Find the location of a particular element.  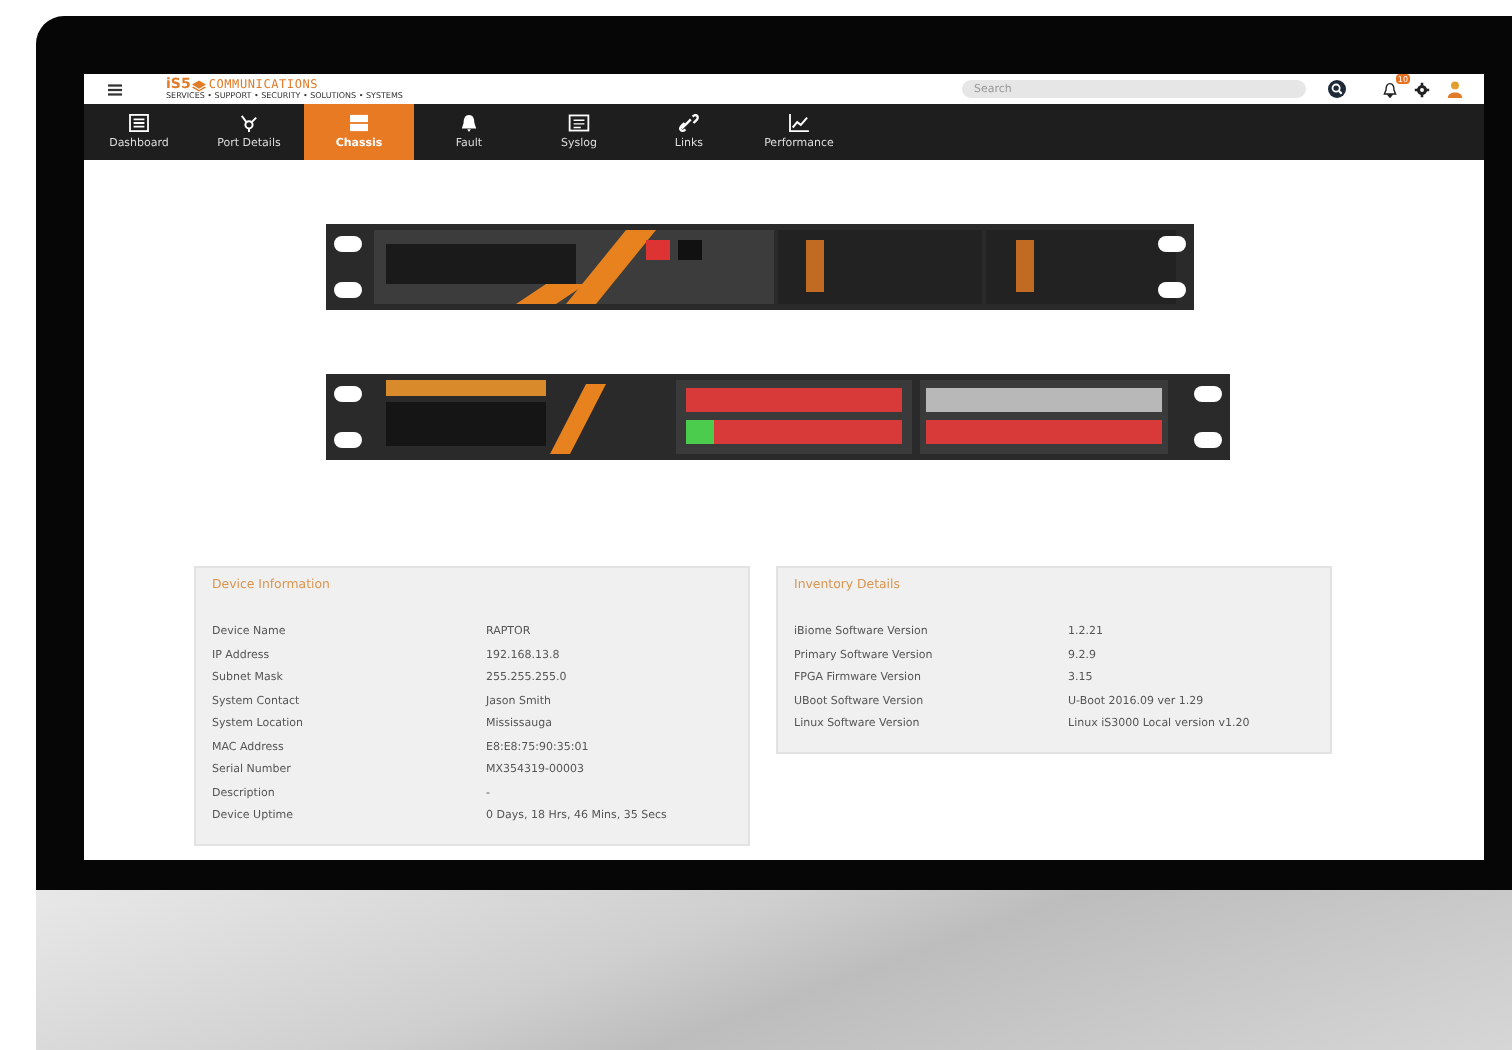

list-icon is located at coordinates (139, 123).